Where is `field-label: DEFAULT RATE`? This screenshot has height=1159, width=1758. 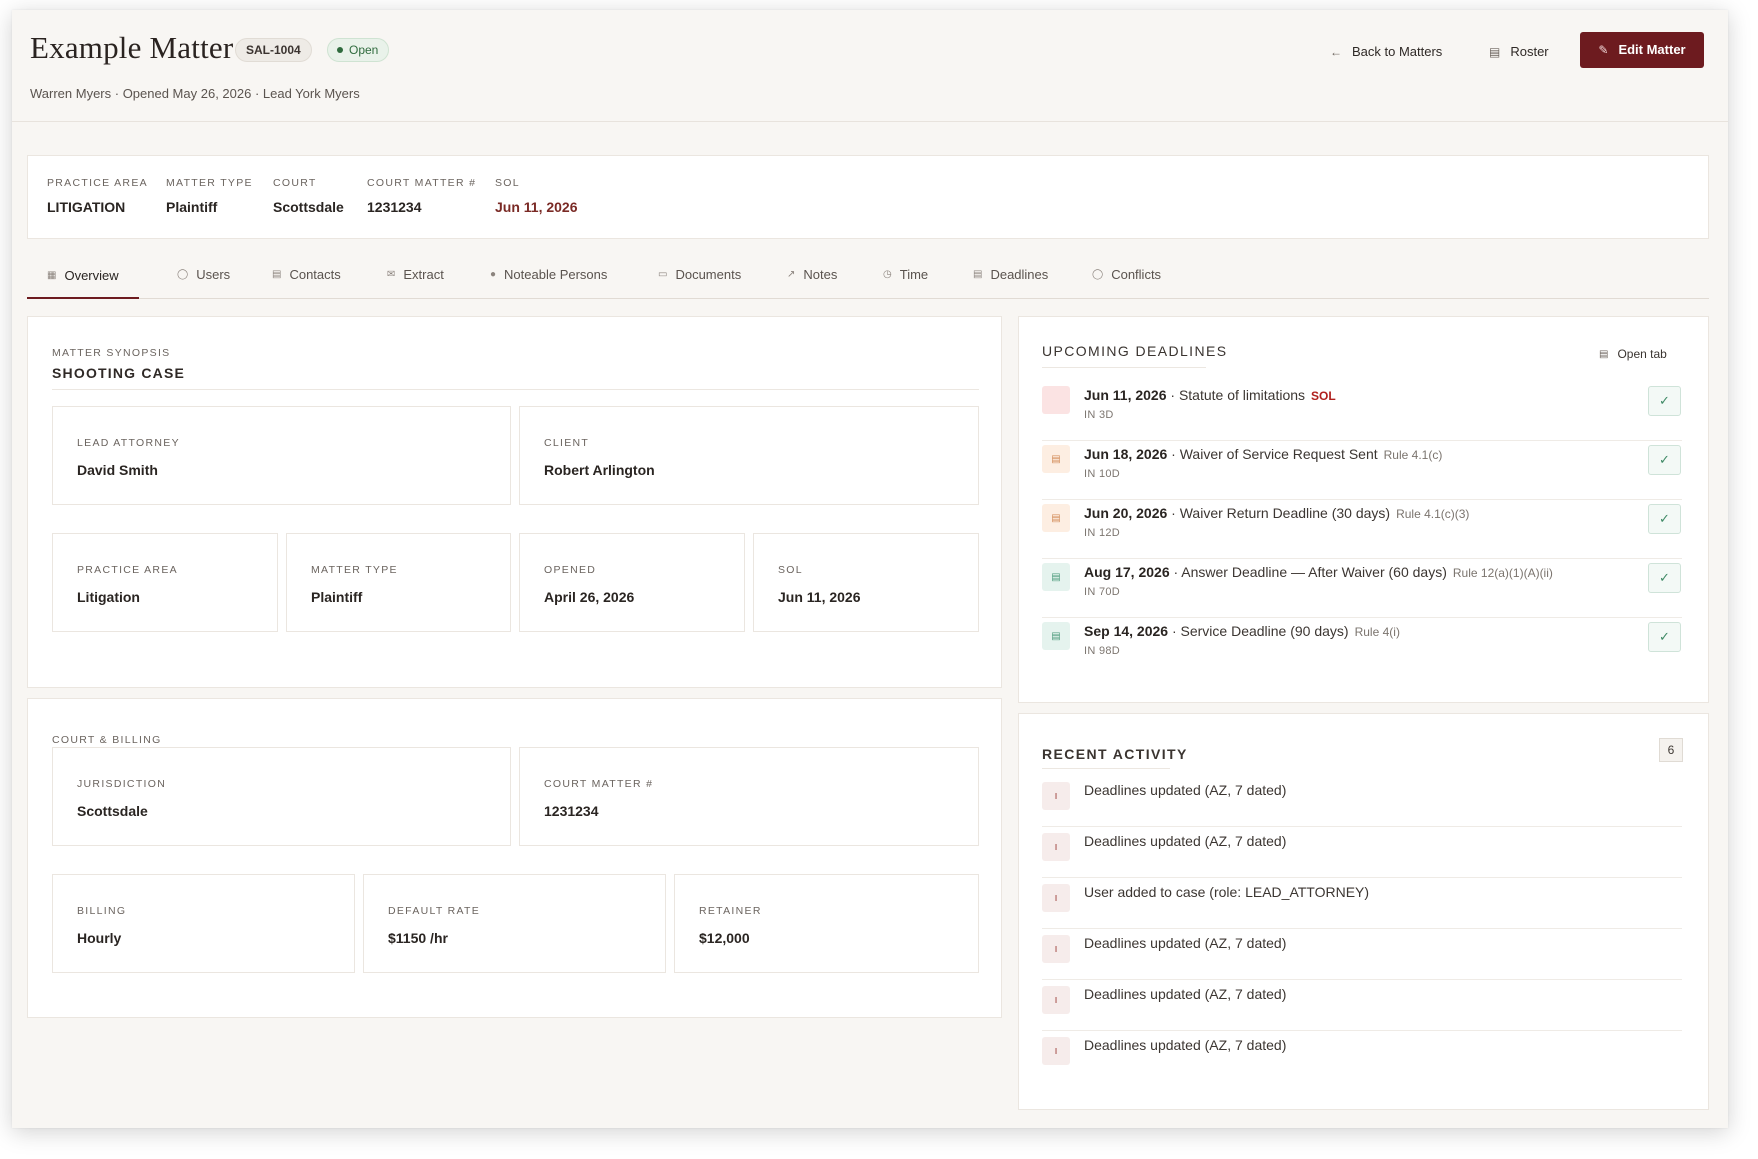 field-label: DEFAULT RATE is located at coordinates (434, 911).